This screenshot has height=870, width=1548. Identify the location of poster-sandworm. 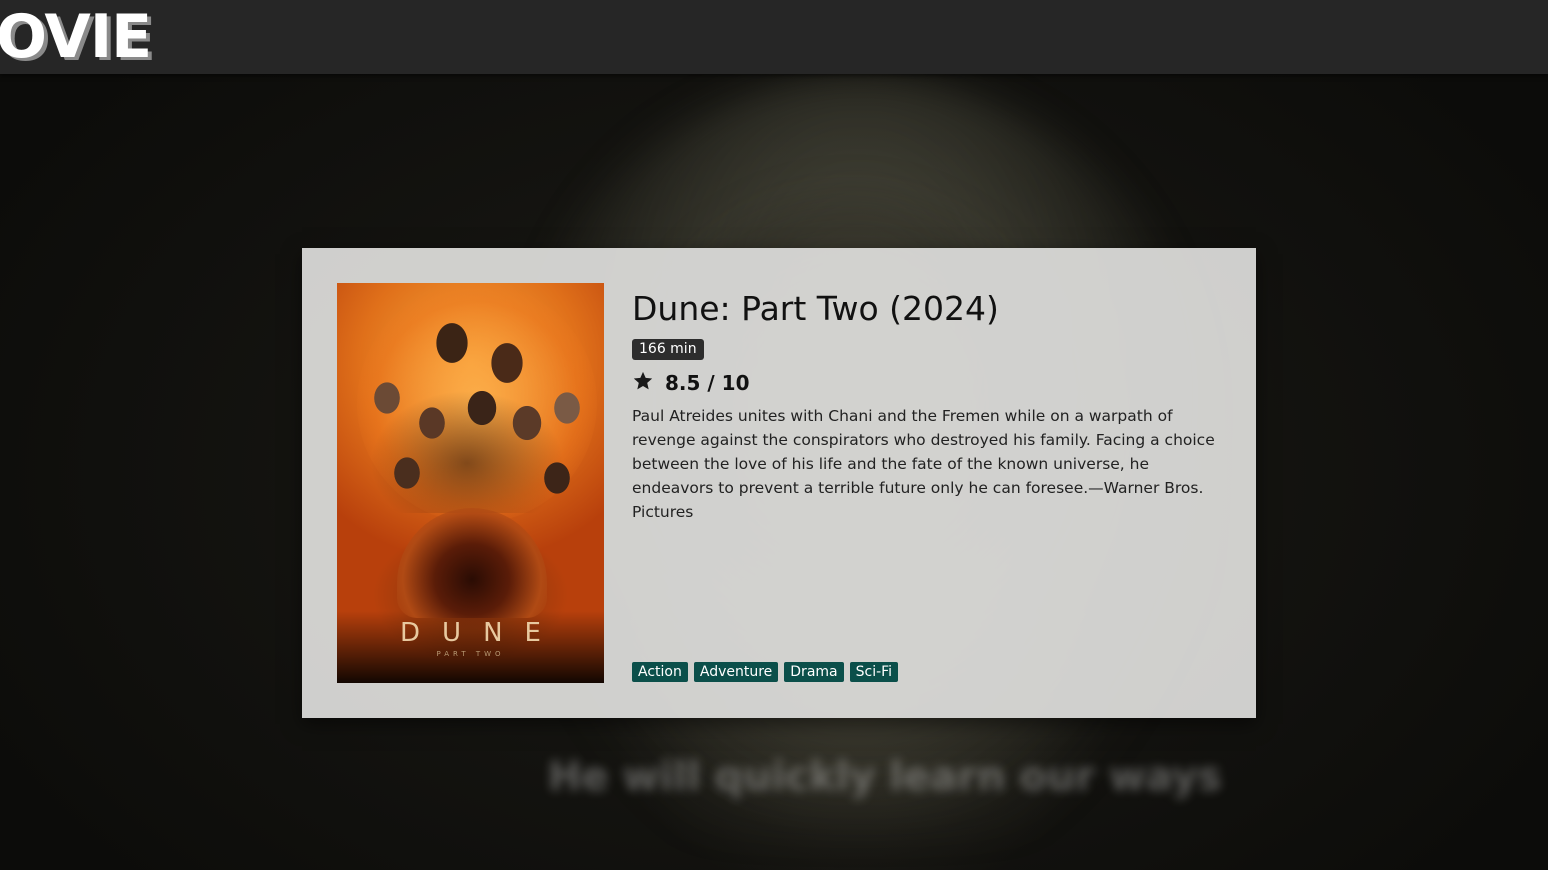
(472, 563).